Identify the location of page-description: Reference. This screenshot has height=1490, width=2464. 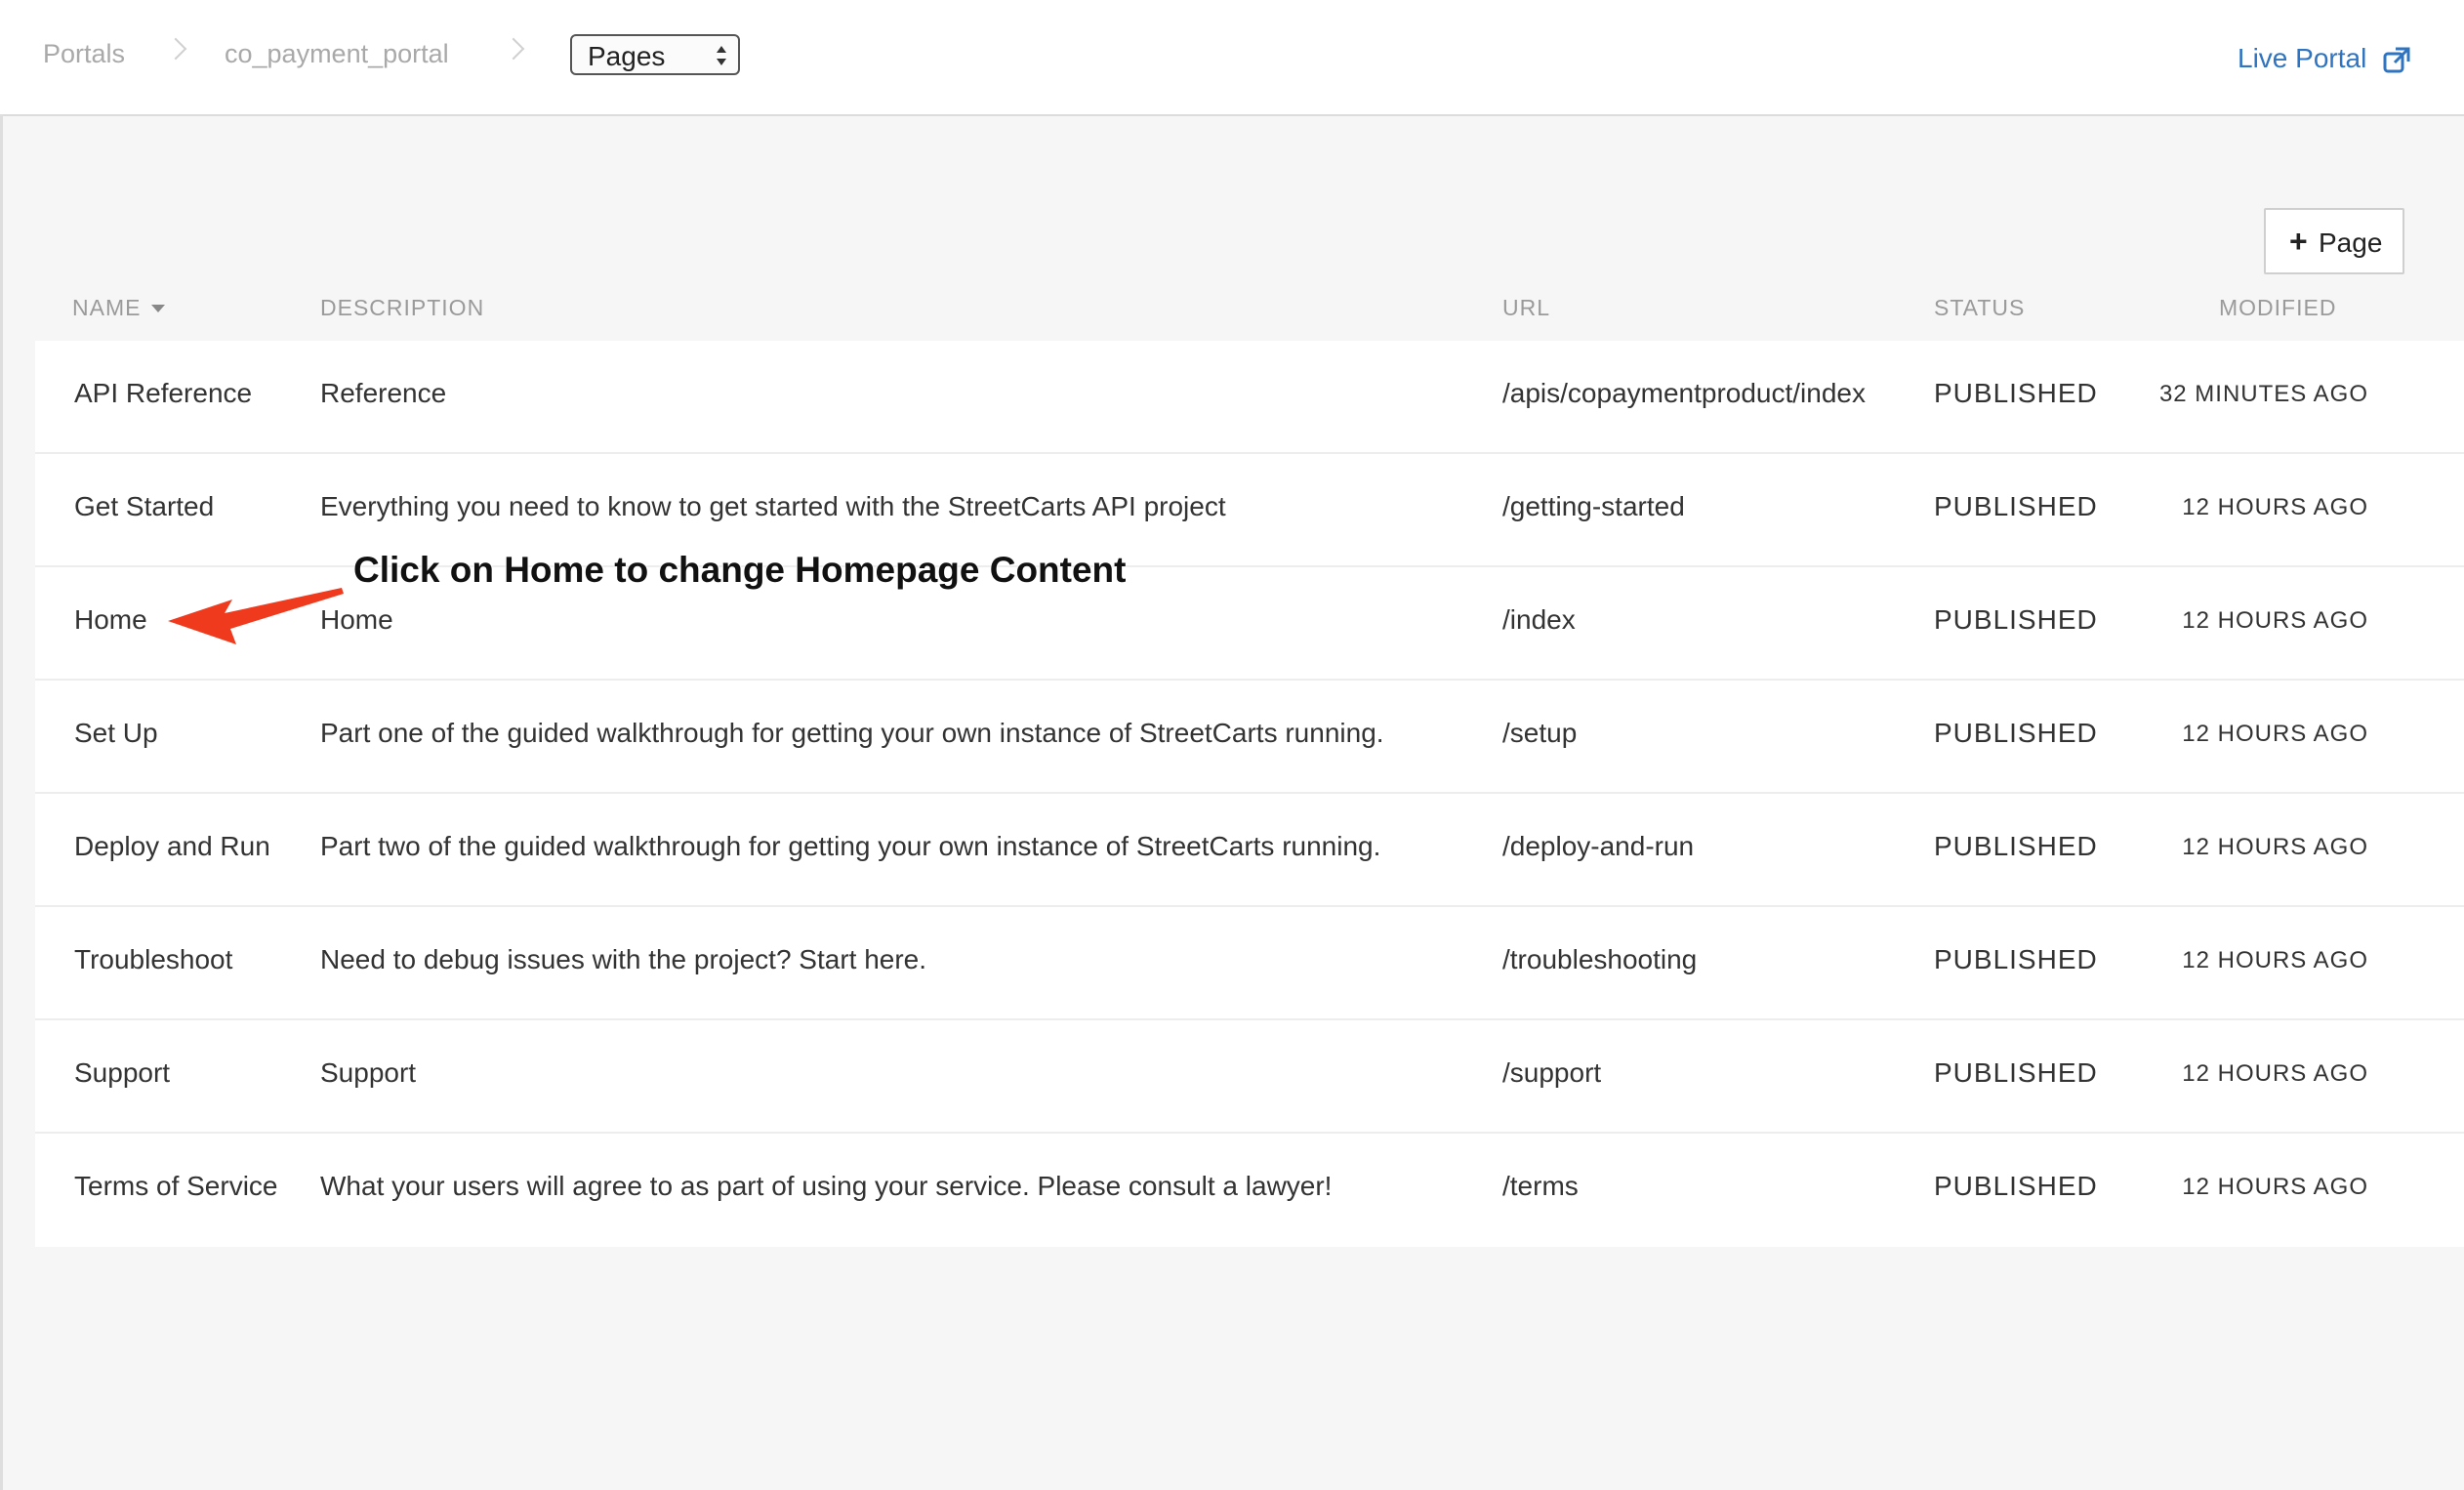
(383, 393).